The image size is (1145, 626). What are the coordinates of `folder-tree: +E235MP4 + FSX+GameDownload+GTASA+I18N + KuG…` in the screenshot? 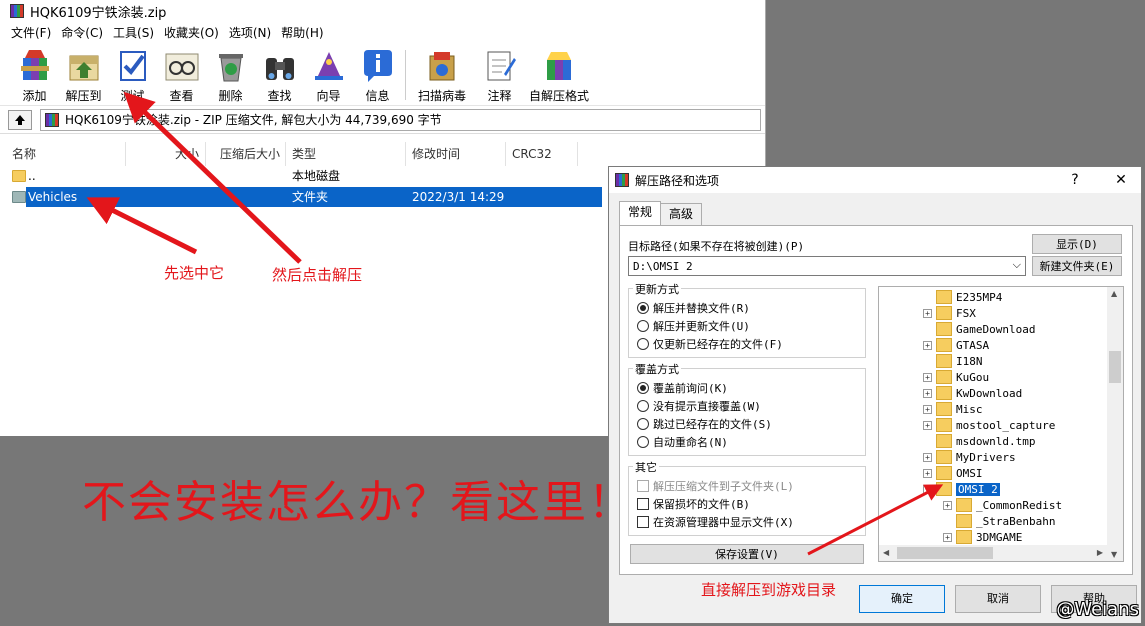 It's located at (1001, 424).